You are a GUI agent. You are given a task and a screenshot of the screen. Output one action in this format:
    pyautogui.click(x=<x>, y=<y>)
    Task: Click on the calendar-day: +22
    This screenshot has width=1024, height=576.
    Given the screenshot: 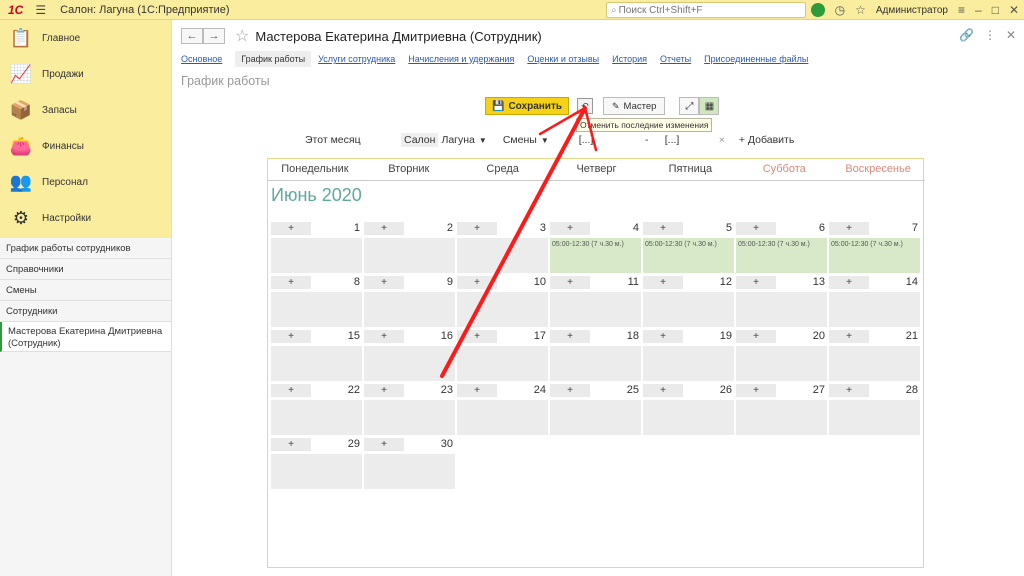 What is the action you would take?
    pyautogui.click(x=316, y=409)
    